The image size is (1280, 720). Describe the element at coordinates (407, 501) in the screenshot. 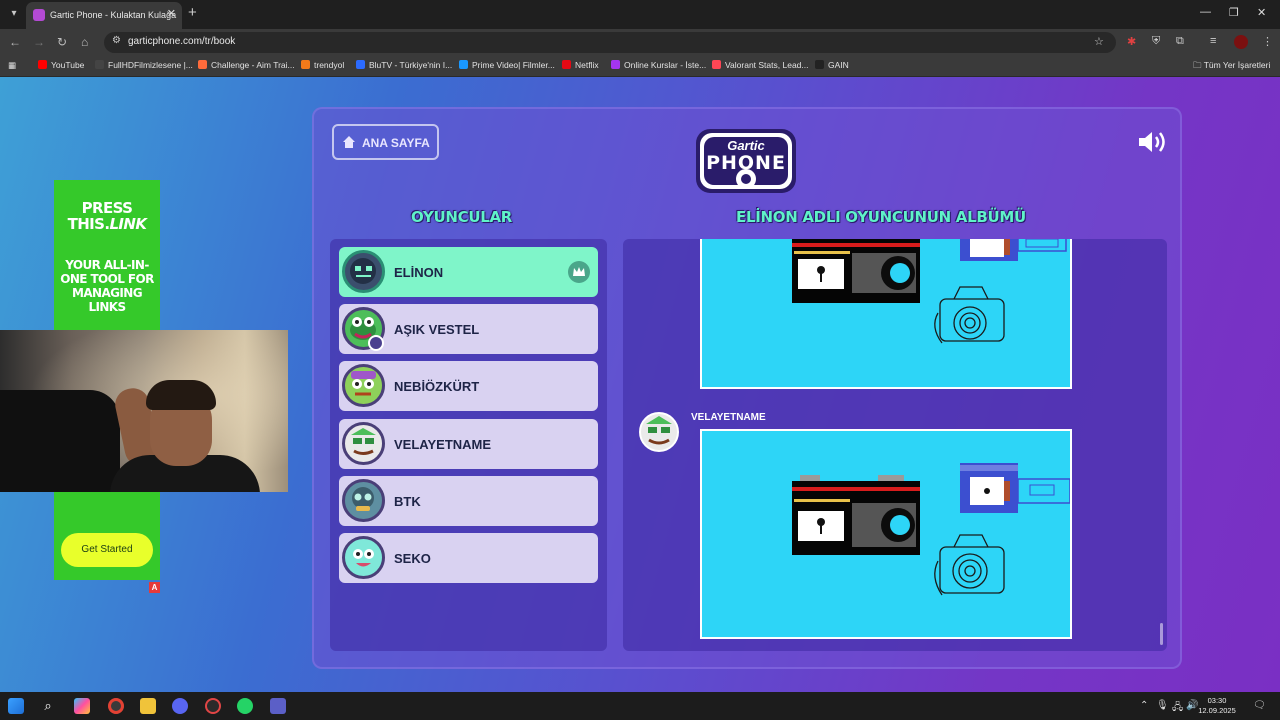

I see `player-name: BTK` at that location.